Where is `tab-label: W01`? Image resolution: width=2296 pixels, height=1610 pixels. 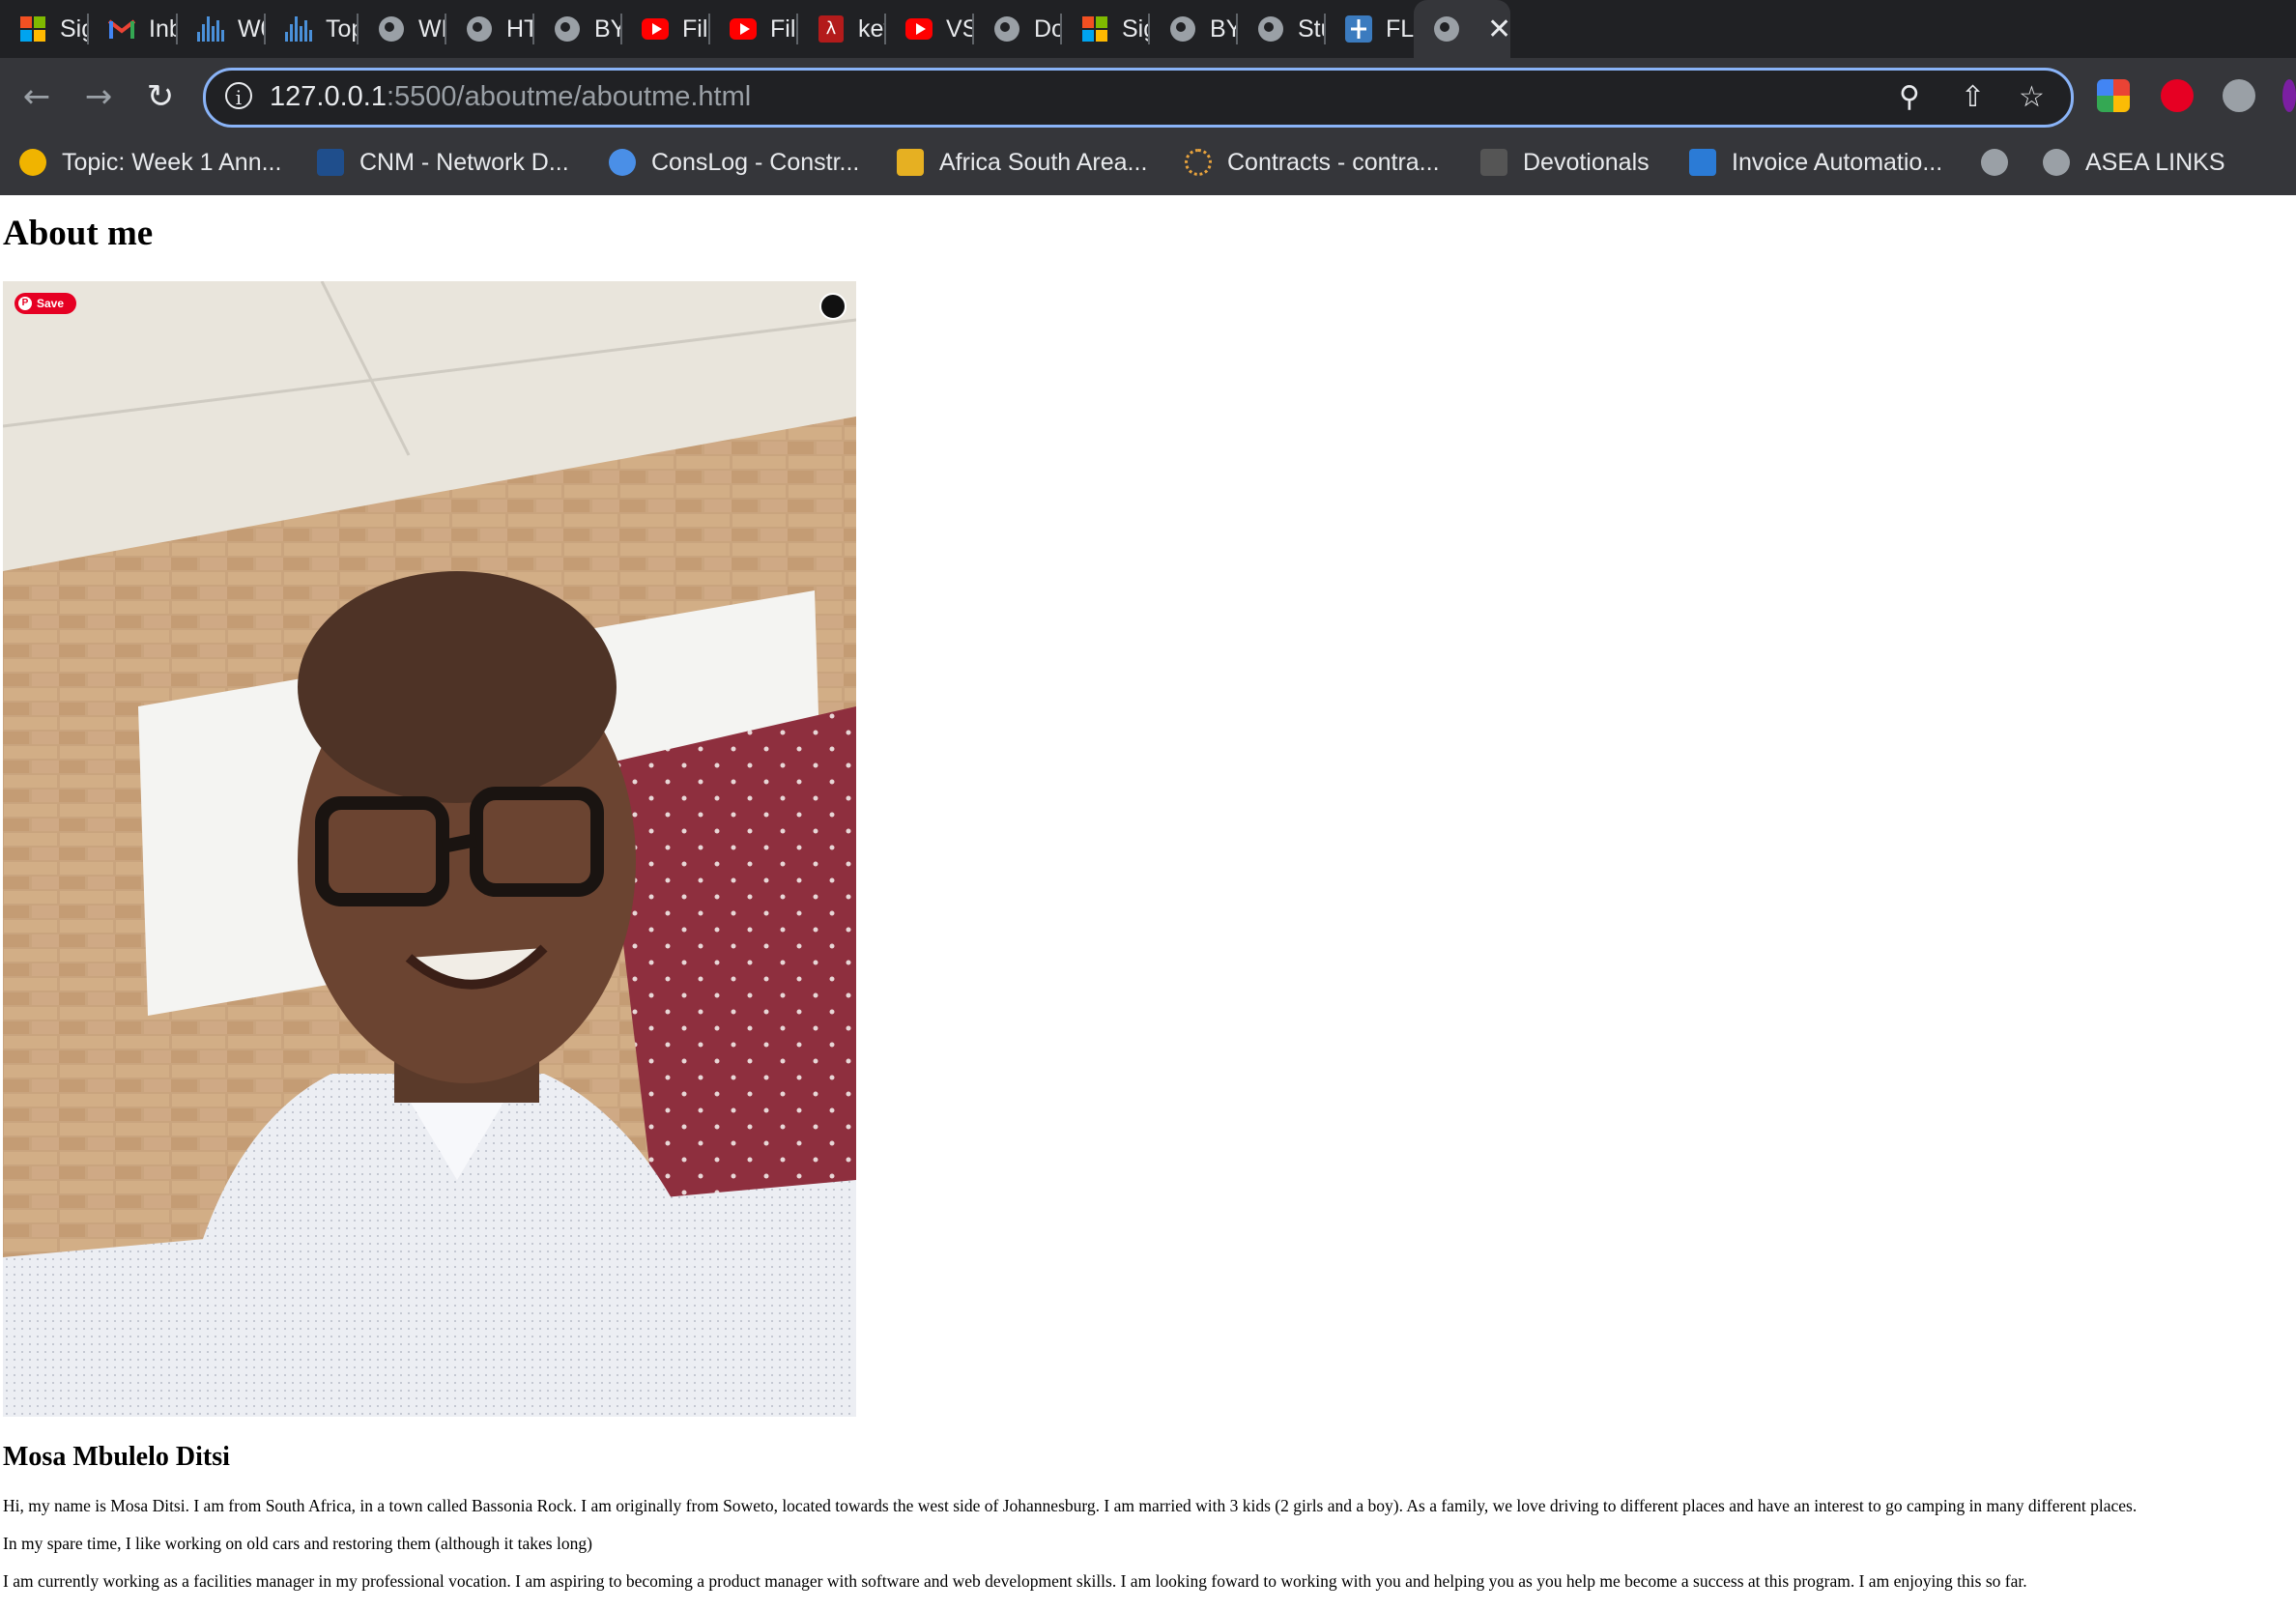
tab-label: W01 is located at coordinates (252, 28).